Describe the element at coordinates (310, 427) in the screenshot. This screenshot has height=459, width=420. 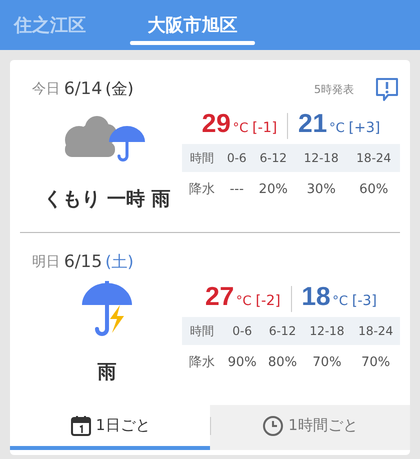
I see `view-tab: 1時間ごと` at that location.